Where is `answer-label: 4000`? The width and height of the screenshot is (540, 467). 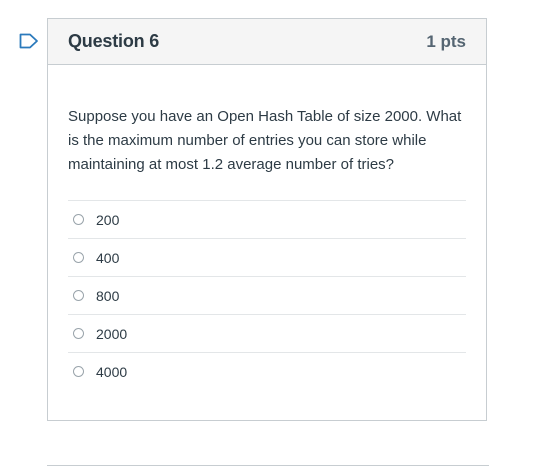
answer-label: 4000 is located at coordinates (112, 371).